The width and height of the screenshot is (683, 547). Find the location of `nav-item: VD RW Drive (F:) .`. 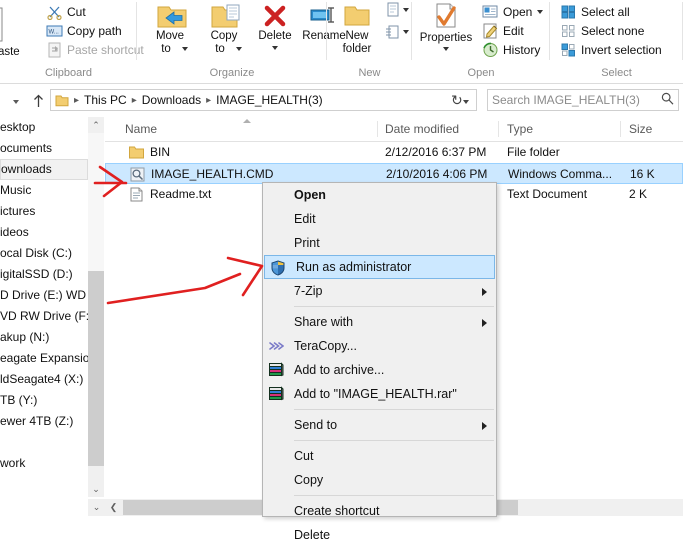

nav-item: VD RW Drive (F:) . is located at coordinates (44, 316).